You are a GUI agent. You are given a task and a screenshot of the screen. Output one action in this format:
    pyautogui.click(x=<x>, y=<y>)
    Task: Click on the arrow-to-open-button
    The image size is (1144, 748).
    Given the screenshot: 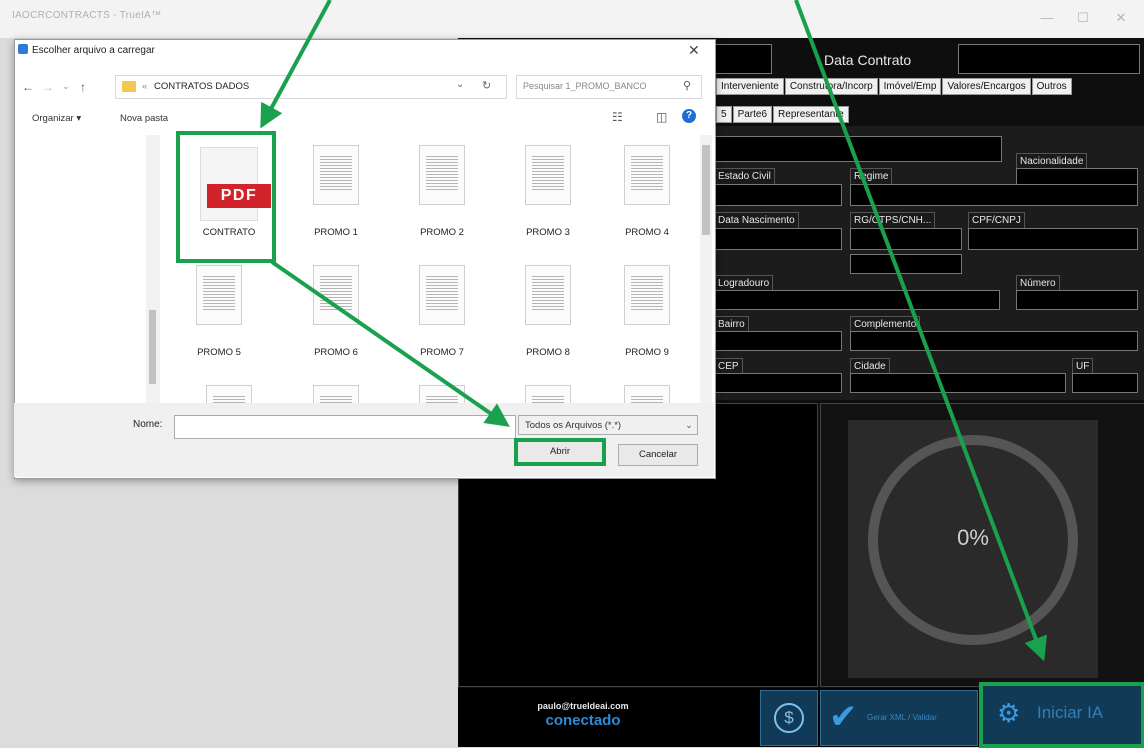 What is the action you would take?
    pyautogui.click(x=390, y=343)
    